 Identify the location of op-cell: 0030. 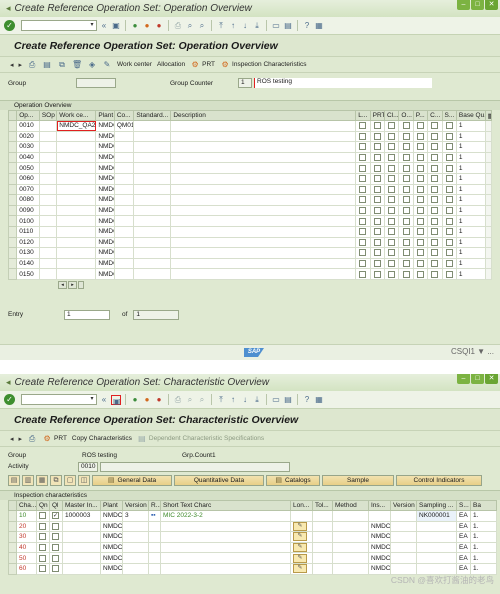
(28, 147).